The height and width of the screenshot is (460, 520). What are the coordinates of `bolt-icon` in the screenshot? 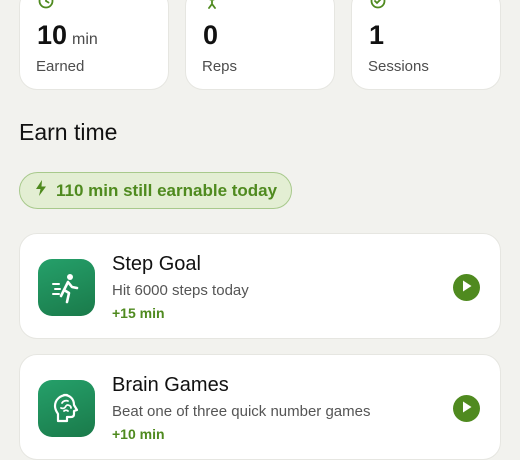 It's located at (41, 190).